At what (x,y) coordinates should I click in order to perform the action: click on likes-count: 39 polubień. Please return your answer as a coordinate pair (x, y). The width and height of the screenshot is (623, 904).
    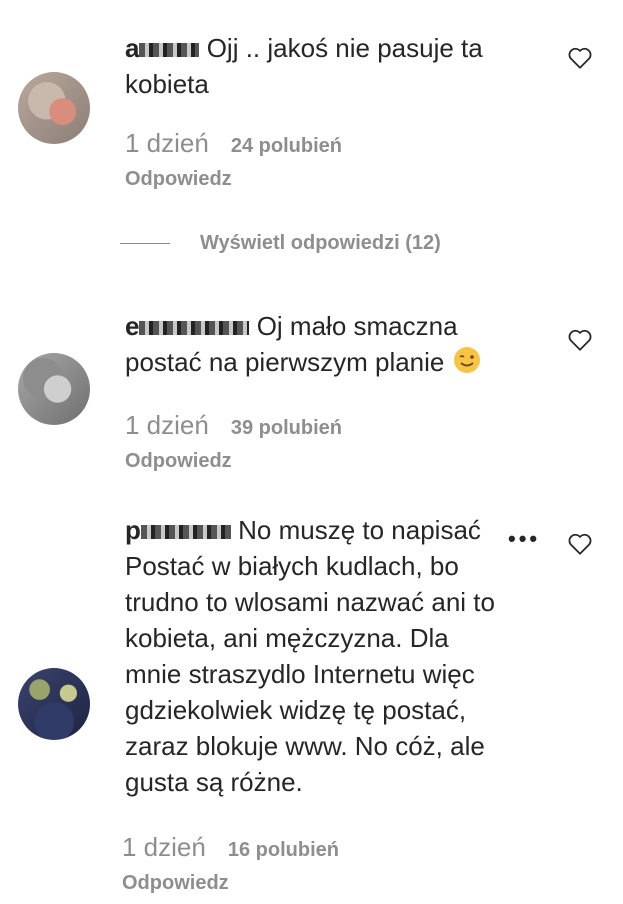
    Looking at the image, I should click on (286, 428).